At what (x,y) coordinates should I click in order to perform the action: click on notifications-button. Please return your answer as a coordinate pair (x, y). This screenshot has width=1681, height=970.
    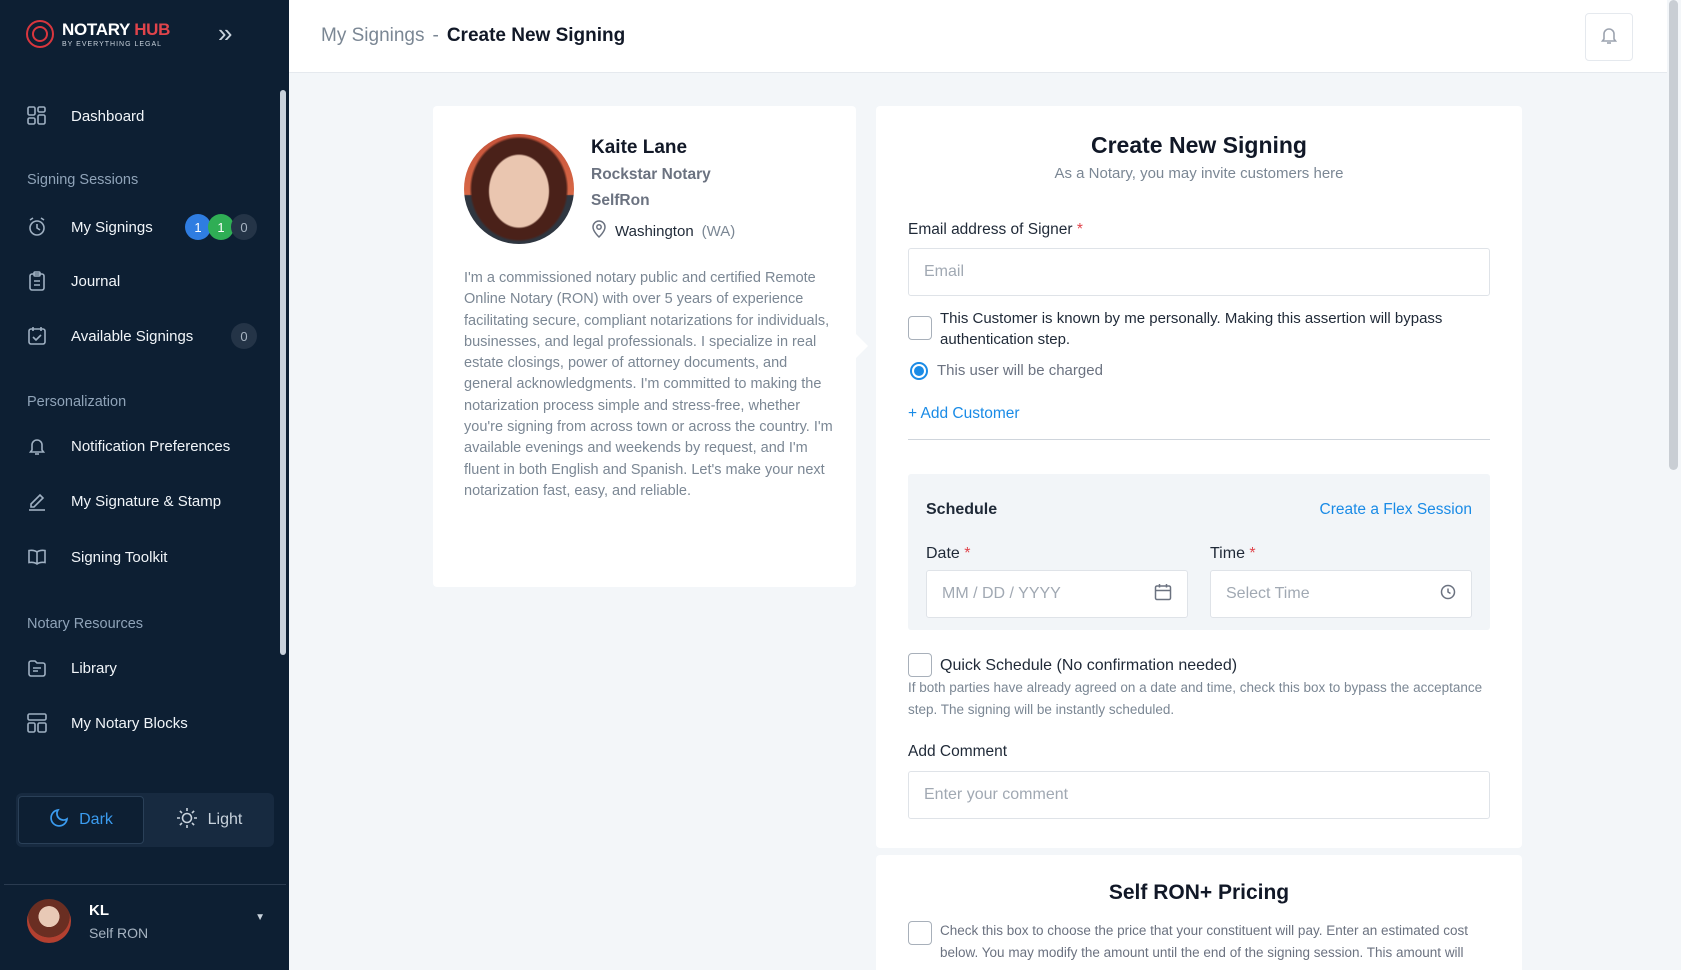
    Looking at the image, I should click on (1609, 37).